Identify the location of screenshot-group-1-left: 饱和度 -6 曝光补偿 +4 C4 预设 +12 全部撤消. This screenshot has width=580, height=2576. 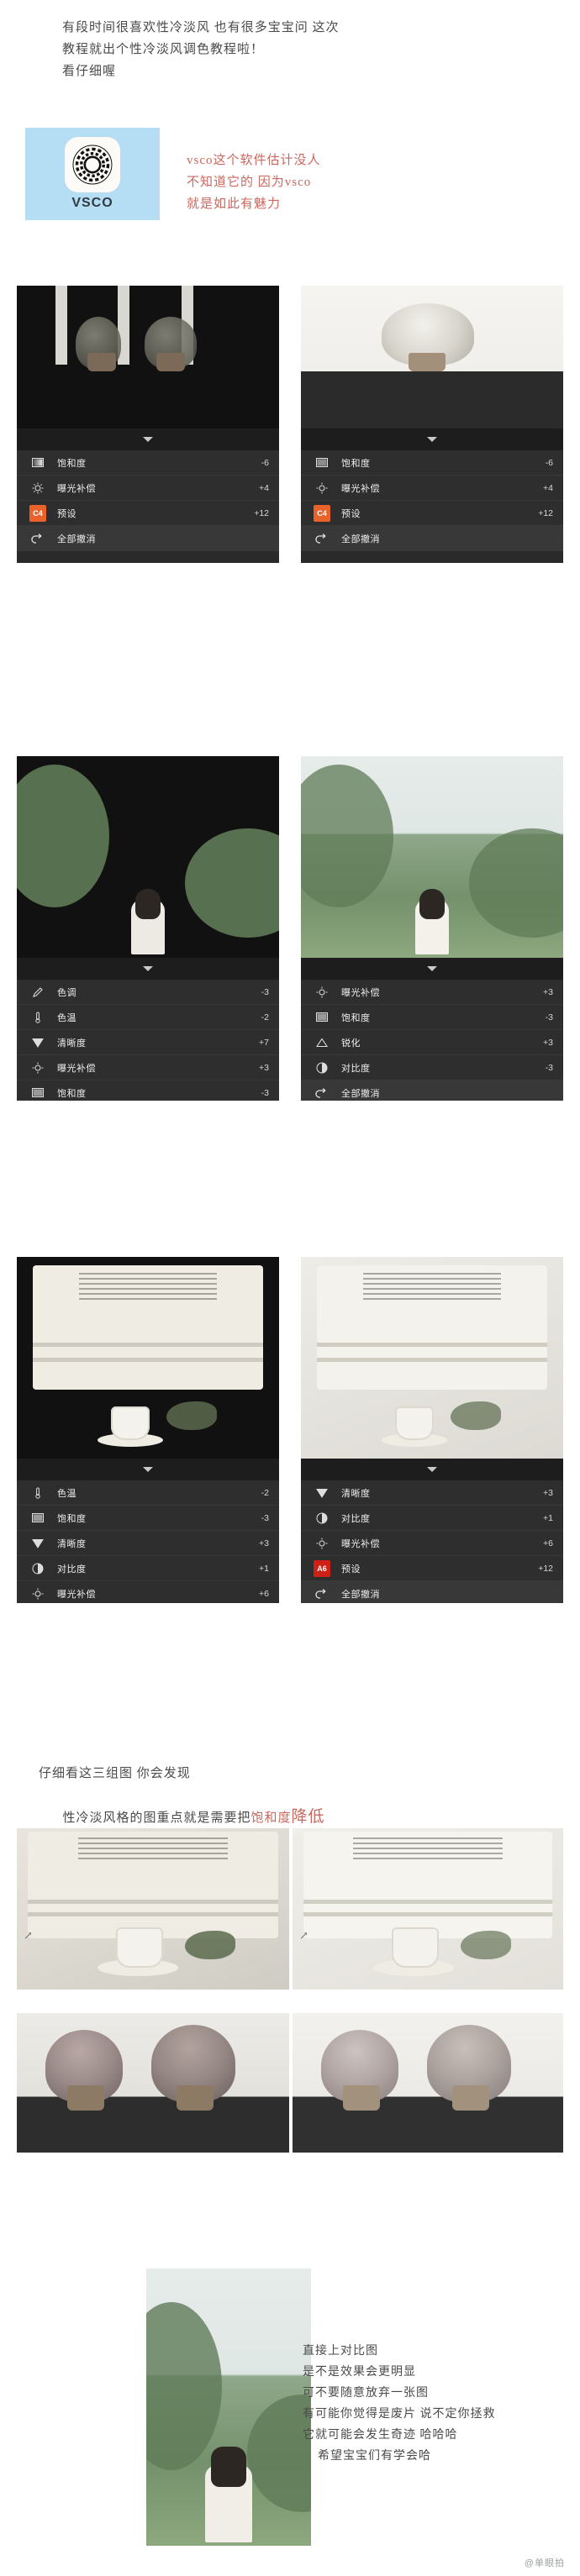
(148, 424).